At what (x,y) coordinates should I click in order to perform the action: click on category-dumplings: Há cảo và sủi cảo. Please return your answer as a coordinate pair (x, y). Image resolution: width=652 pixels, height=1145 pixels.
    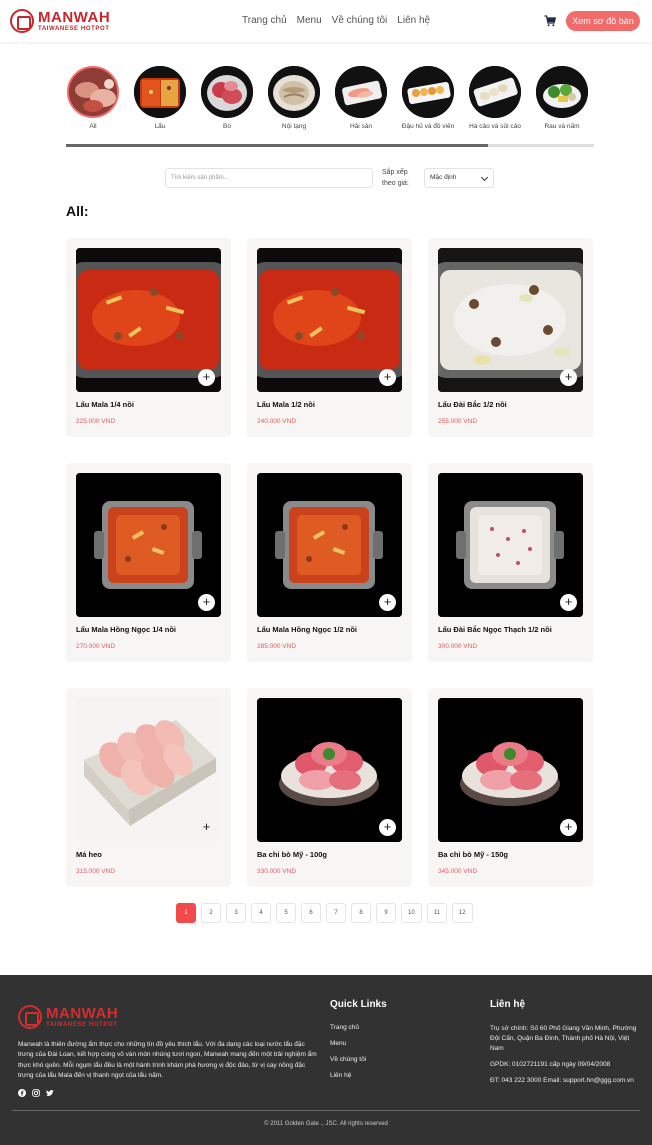
    Looking at the image, I should click on (495, 96).